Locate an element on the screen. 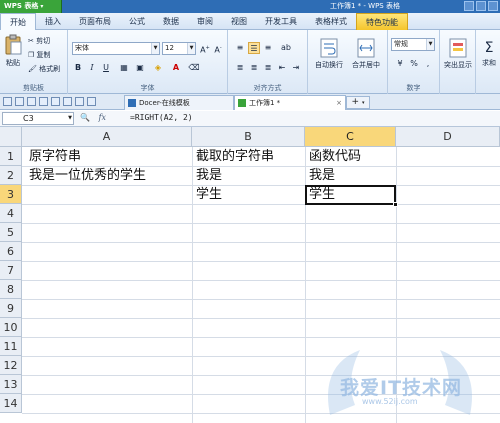  merge-center-label: 合并居中 is located at coordinates (366, 65).